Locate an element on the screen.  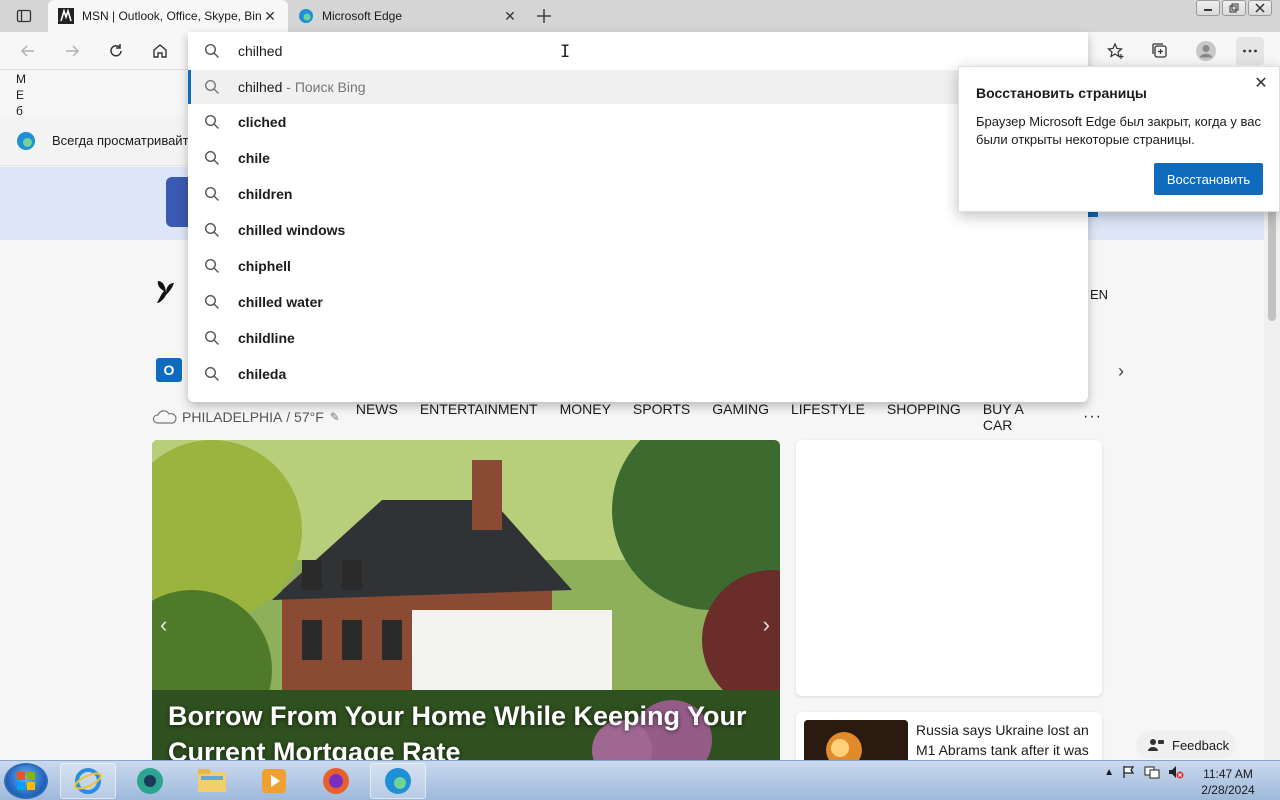
refresh-button is located at coordinates (116, 51).